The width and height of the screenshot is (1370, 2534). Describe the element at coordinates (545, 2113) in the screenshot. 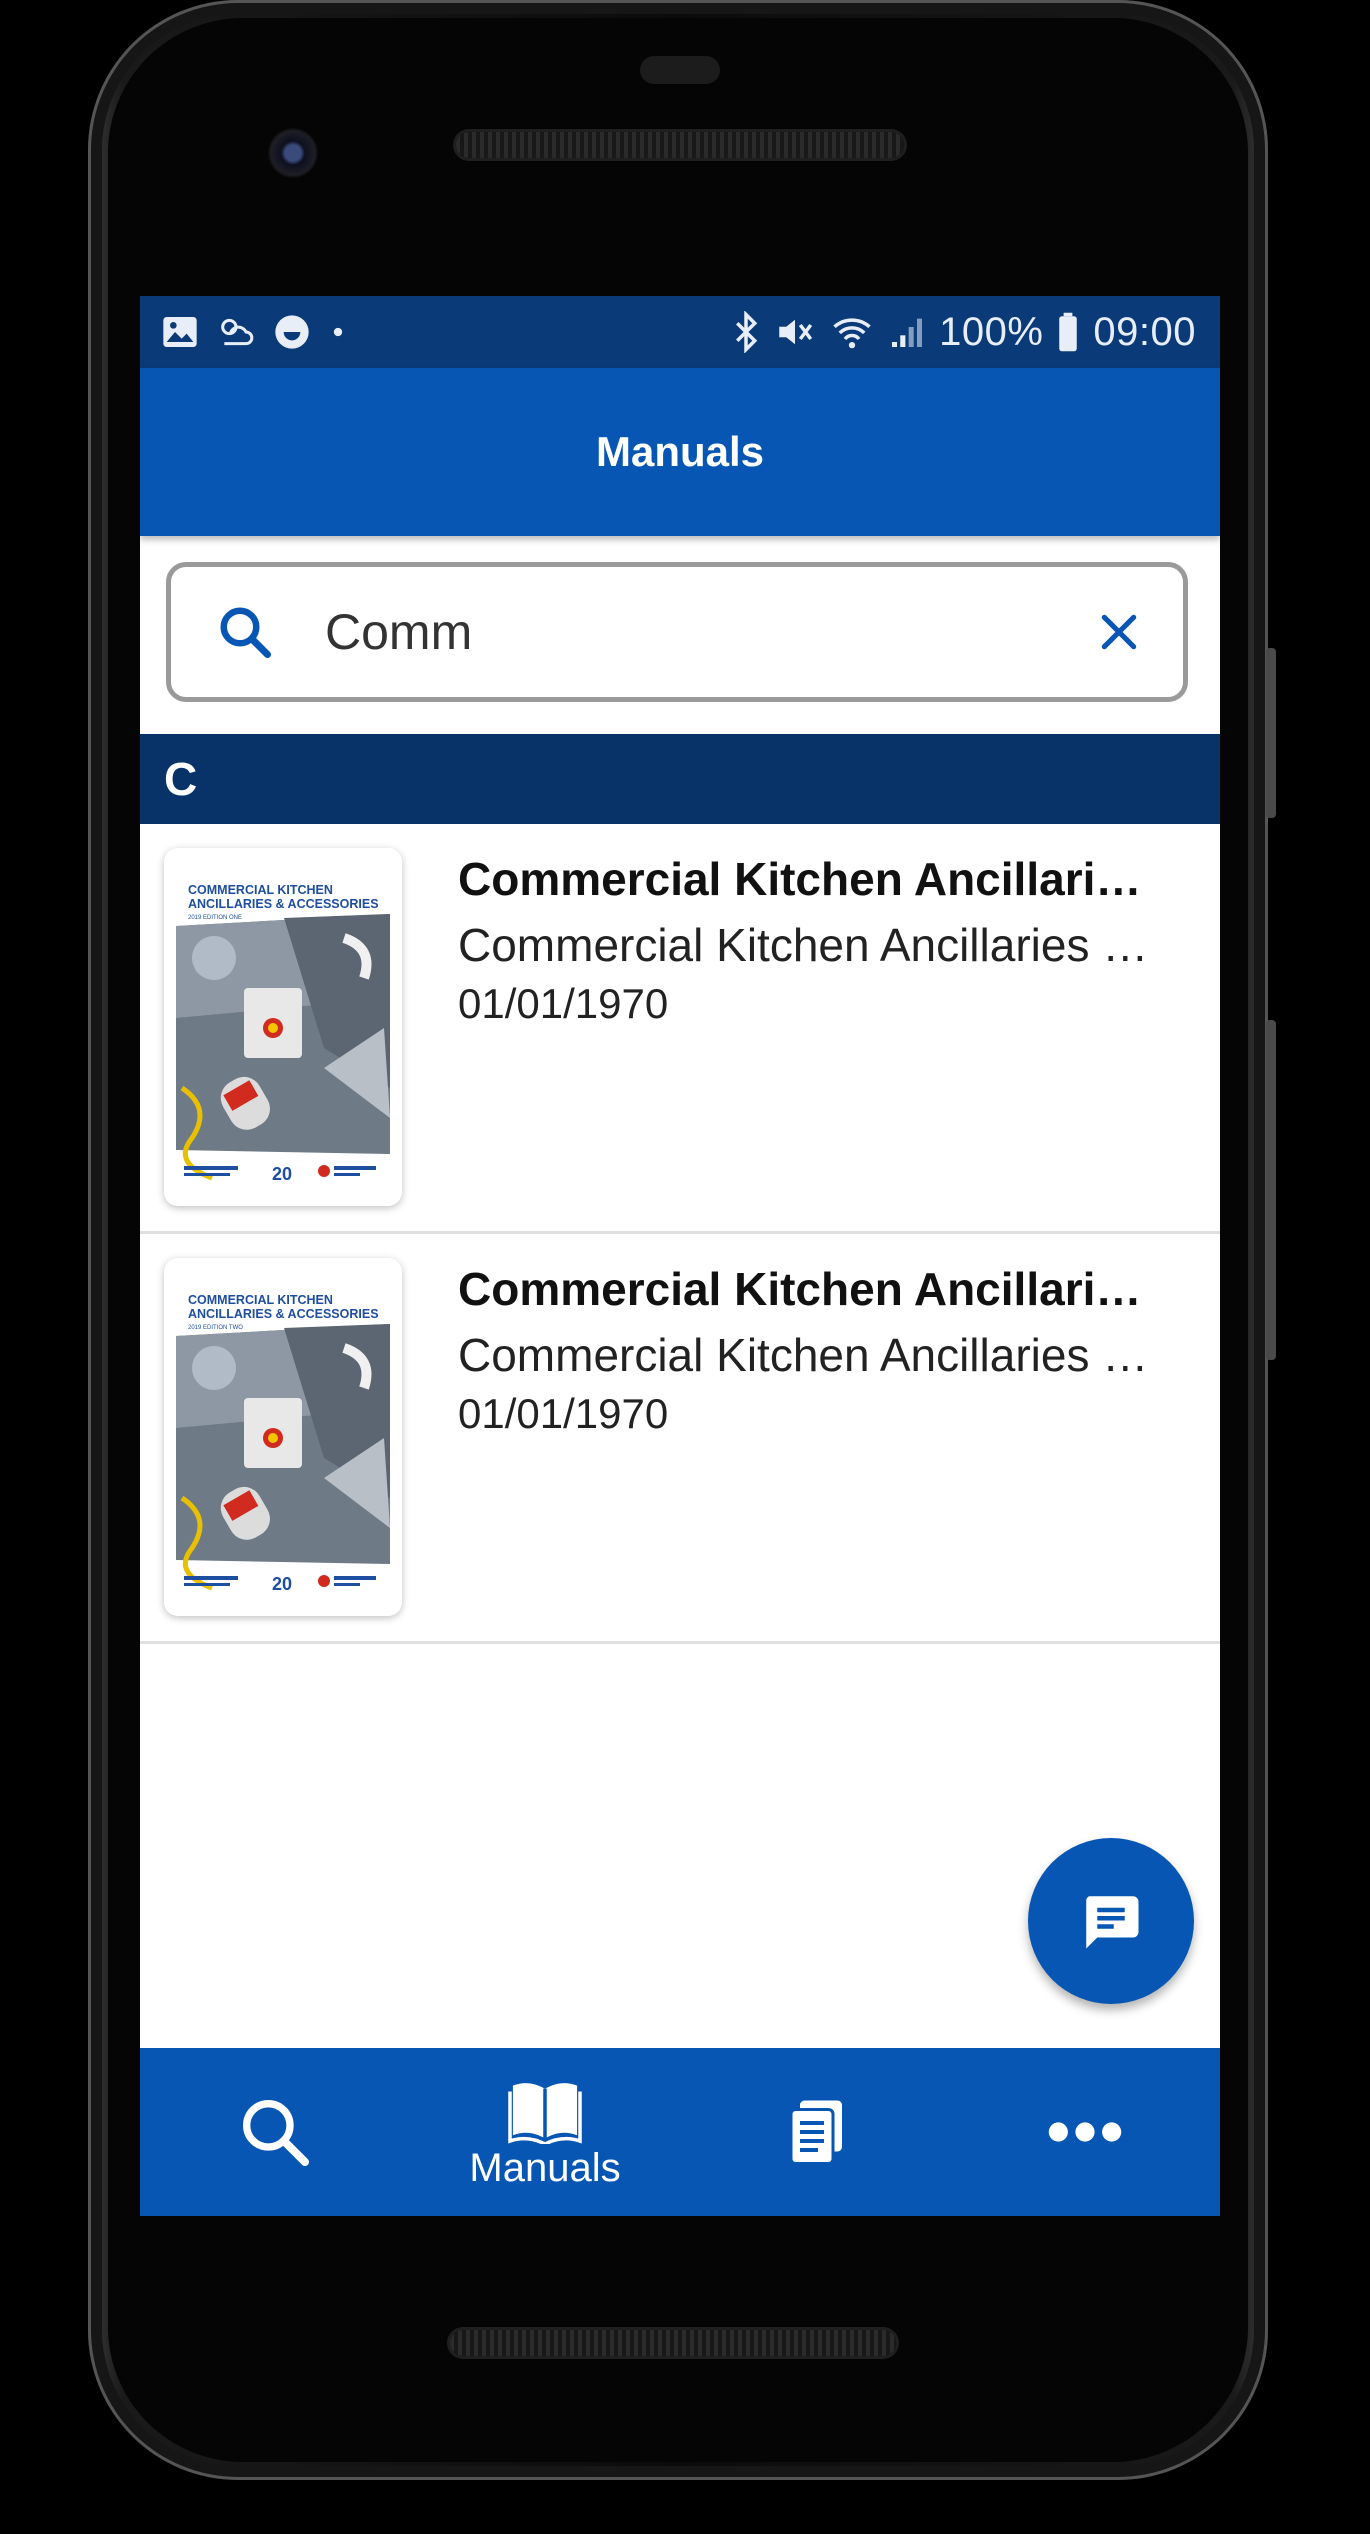

I see `book-icon` at that location.